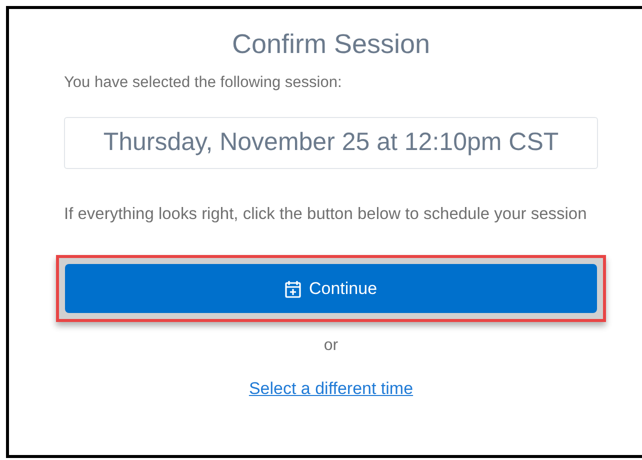  I want to click on instruction-text: If everything looks right, click the button below to schedule your session, so click(326, 214).